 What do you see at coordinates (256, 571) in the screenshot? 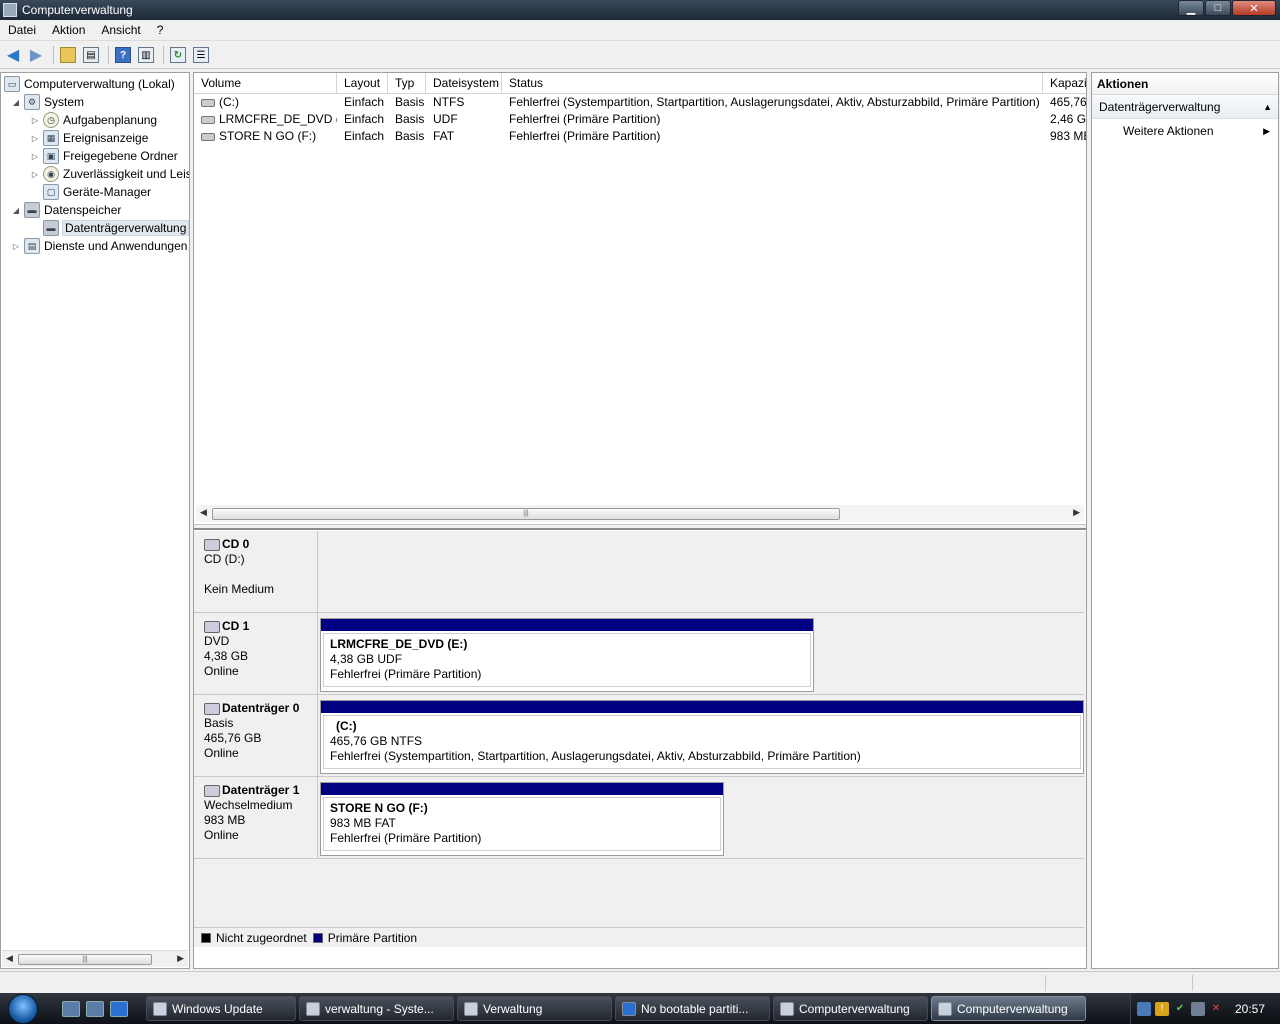
I see `disk-info: CD 0 CD (D:) Kein Medium` at bounding box center [256, 571].